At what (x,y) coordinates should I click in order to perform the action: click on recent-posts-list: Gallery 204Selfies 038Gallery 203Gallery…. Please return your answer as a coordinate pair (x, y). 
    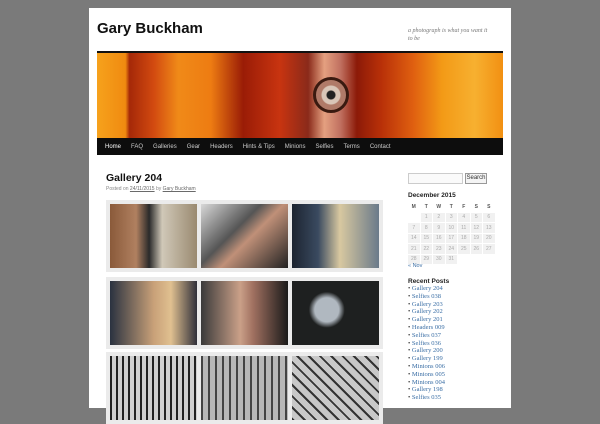
    Looking at the image, I should click on (426, 343).